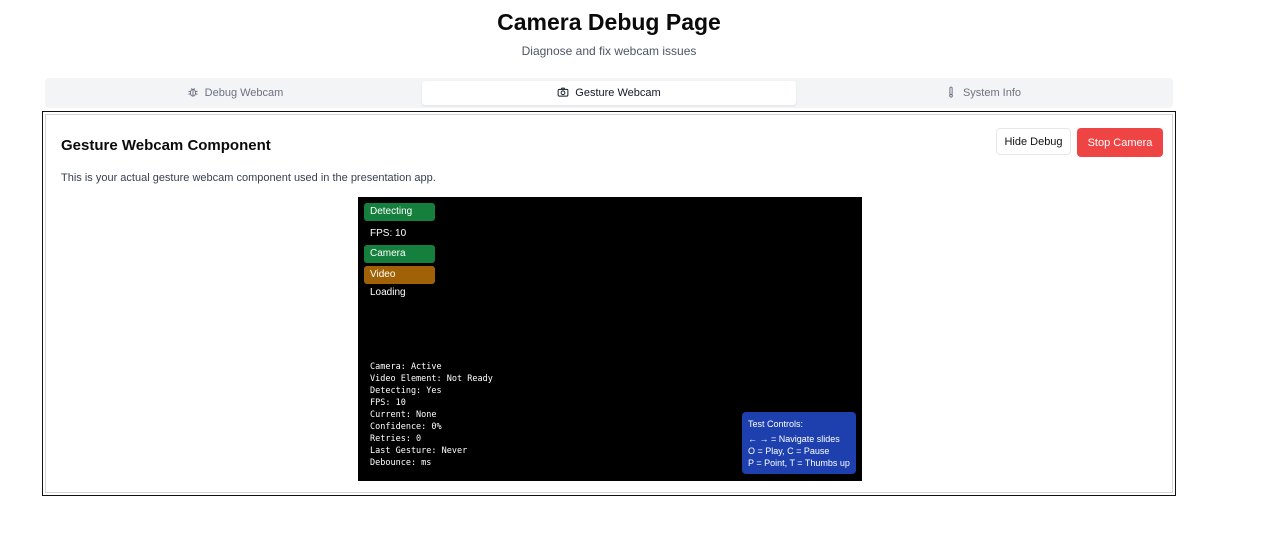  I want to click on test-controls-line: P = Point, T = Thumbs up, so click(799, 463).